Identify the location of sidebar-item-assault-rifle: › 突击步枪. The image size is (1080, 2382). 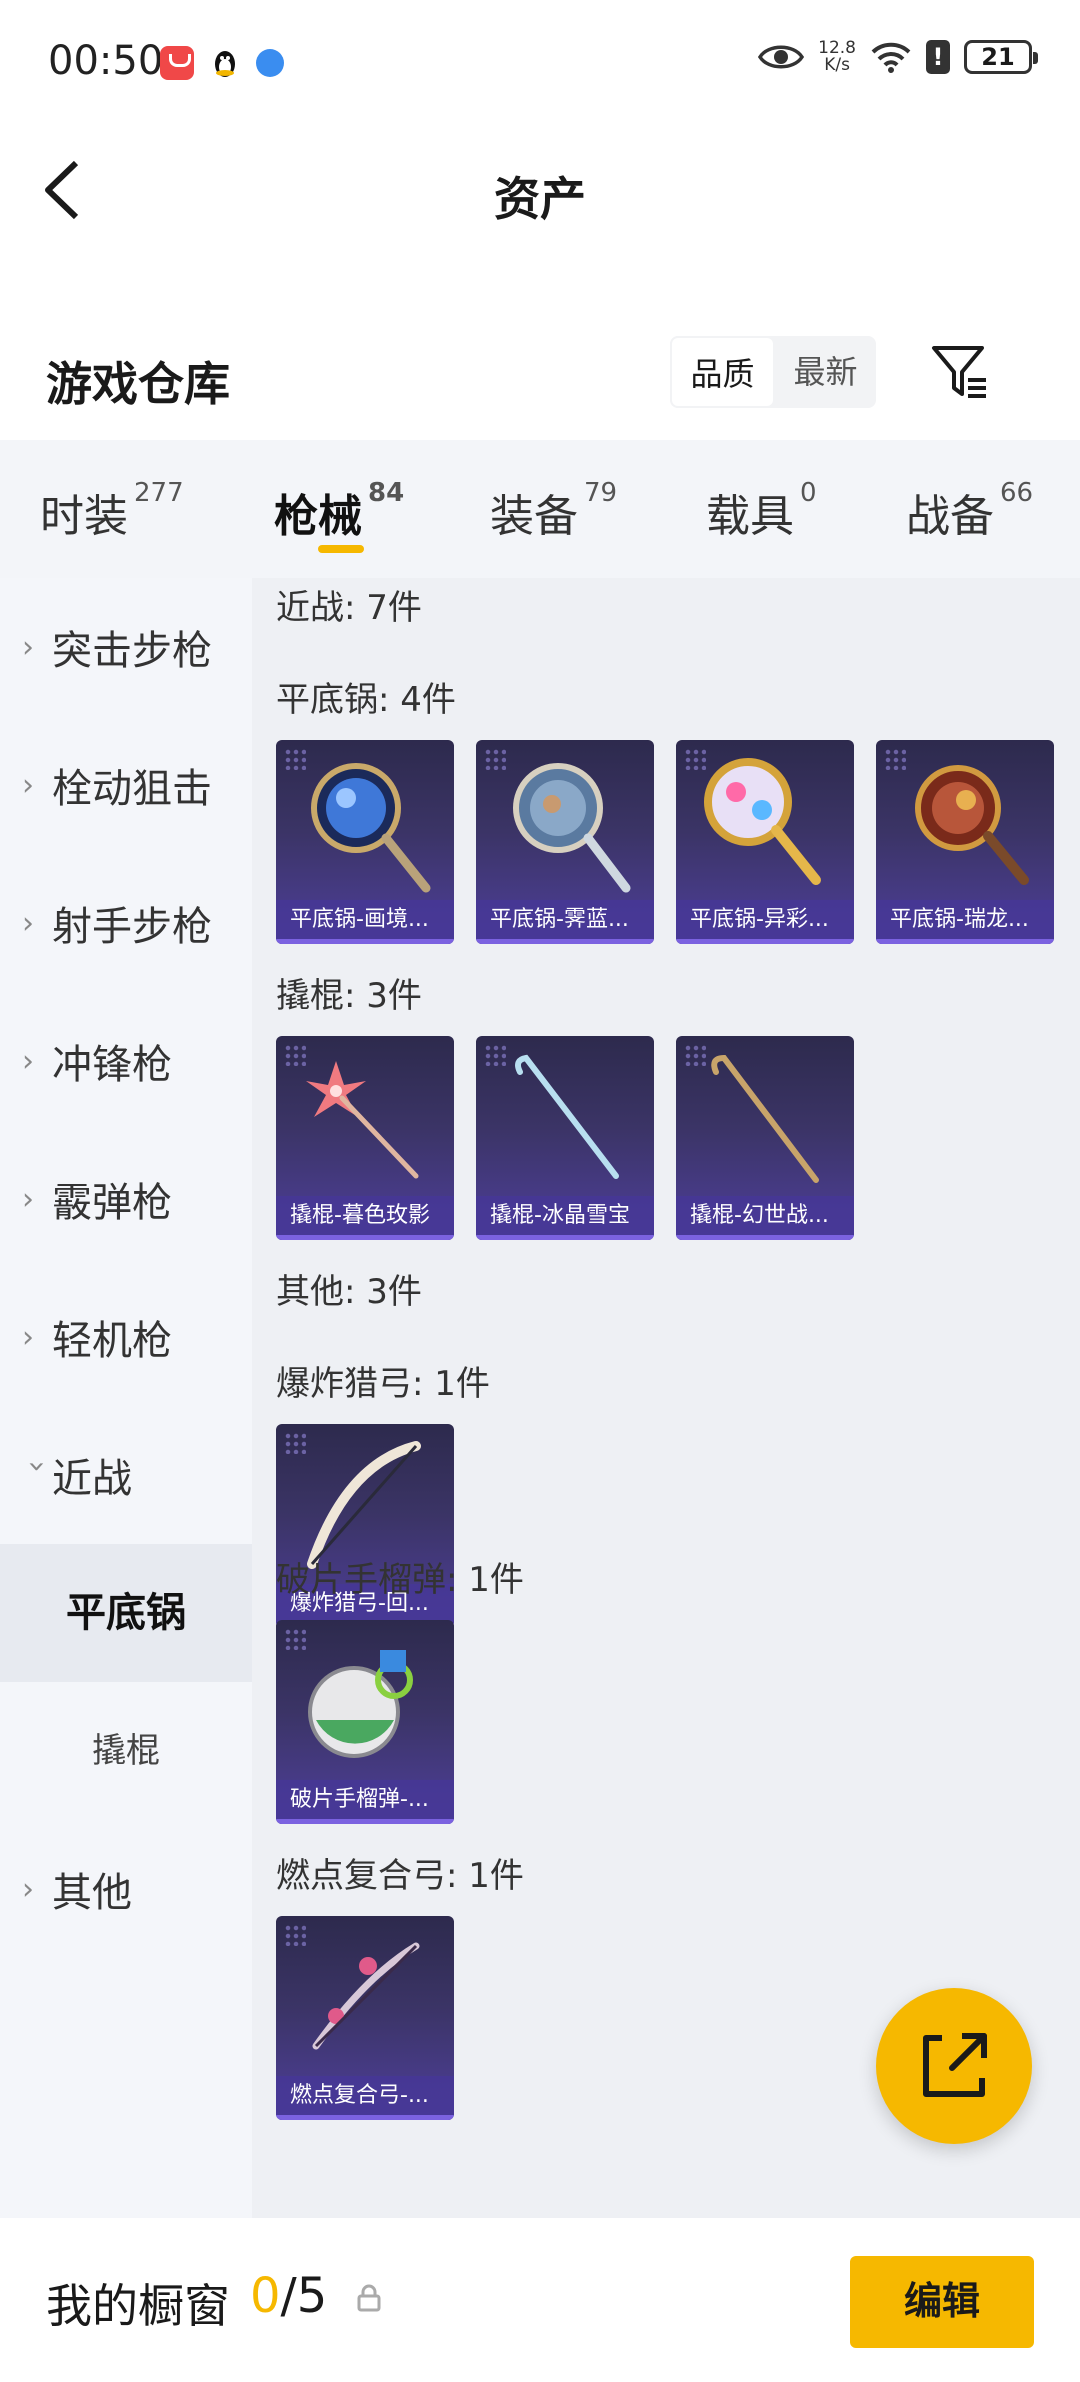
(126, 647).